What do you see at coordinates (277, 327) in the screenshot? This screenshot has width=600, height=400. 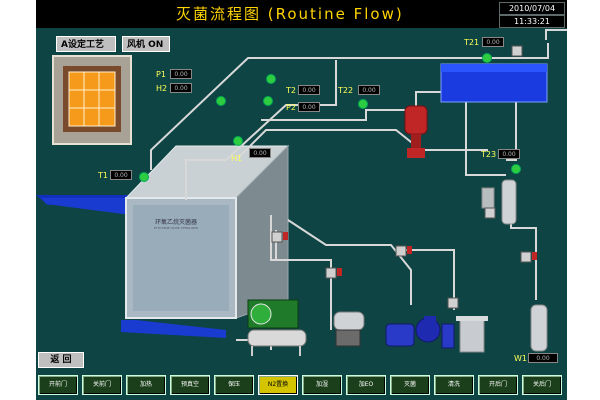 I see `air-compressor` at bounding box center [277, 327].